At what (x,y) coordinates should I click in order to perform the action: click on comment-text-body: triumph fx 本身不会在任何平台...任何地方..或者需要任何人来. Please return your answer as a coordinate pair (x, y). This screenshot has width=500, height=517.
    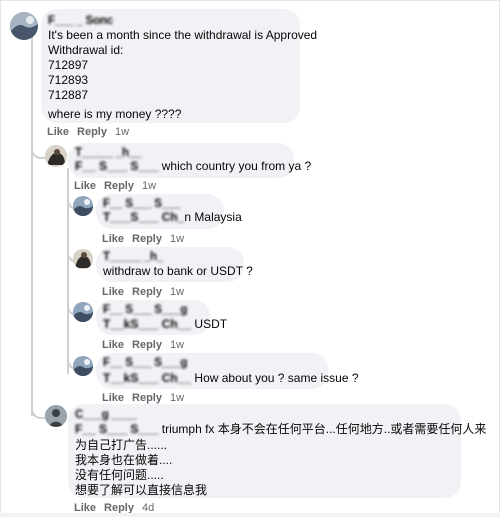
    Looking at the image, I should click on (324, 429).